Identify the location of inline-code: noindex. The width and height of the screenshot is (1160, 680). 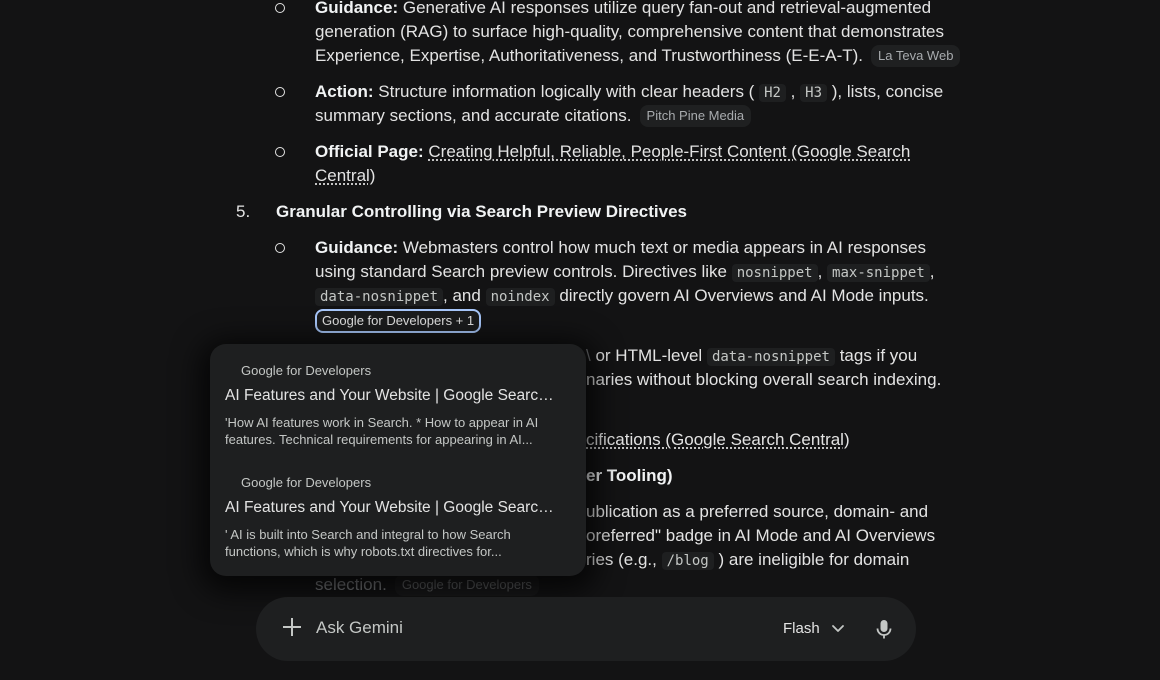
(520, 297).